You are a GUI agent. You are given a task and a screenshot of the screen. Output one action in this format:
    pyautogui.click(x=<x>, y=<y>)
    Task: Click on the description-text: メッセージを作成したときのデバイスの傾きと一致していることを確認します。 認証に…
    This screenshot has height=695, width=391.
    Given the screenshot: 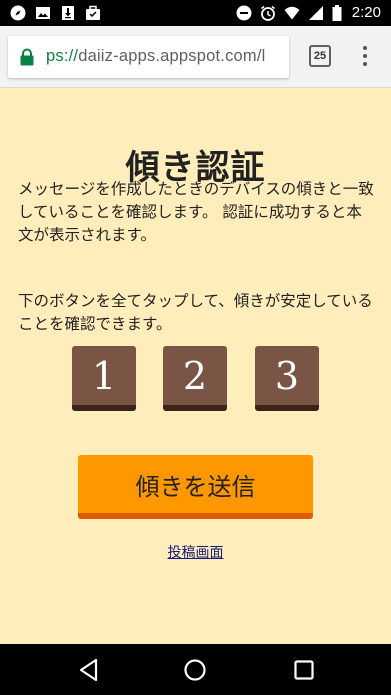 What is the action you would take?
    pyautogui.click(x=196, y=212)
    